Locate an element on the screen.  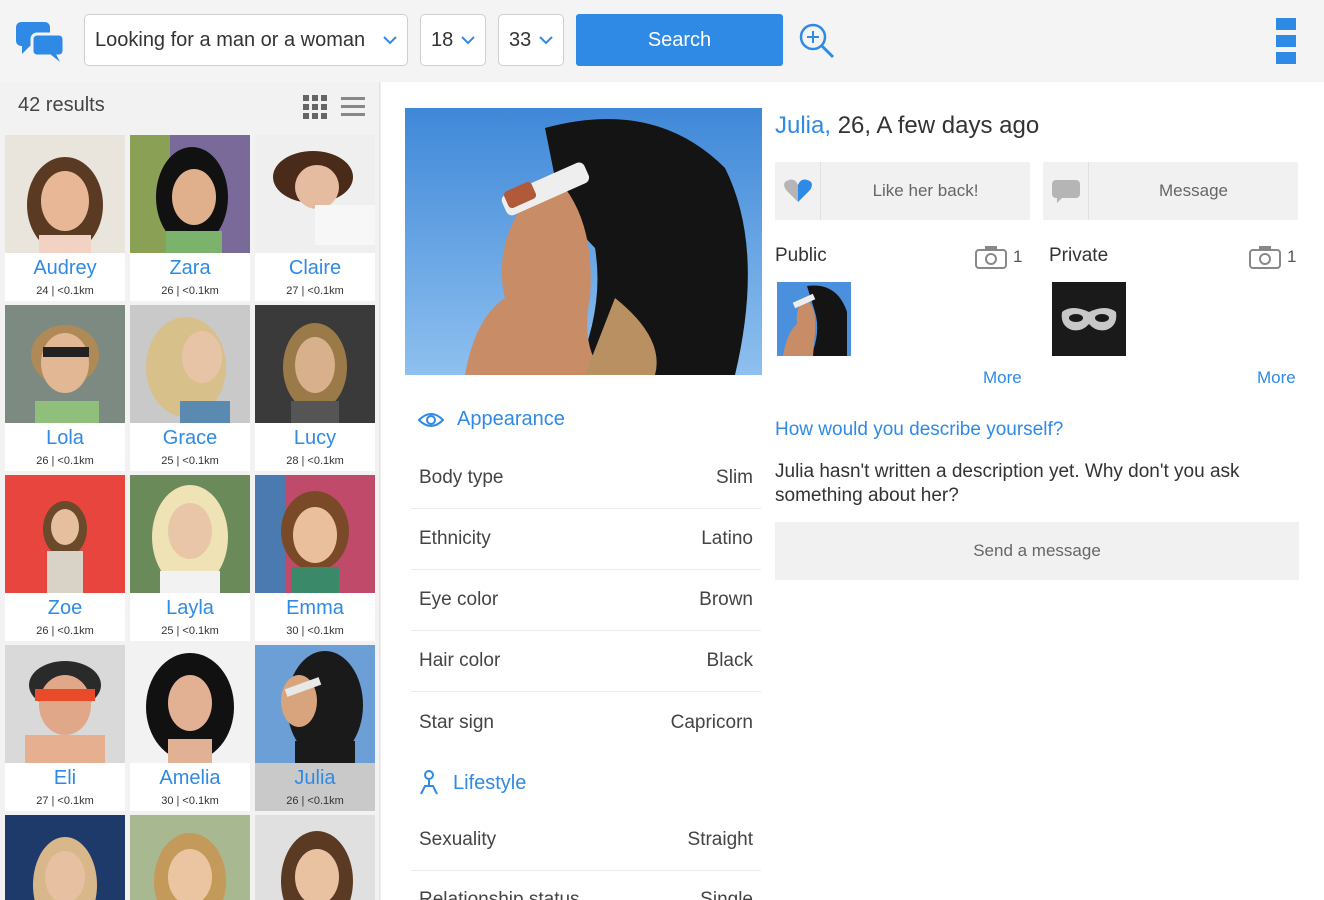
chat-bubble-icon is located at coordinates (1065, 191).